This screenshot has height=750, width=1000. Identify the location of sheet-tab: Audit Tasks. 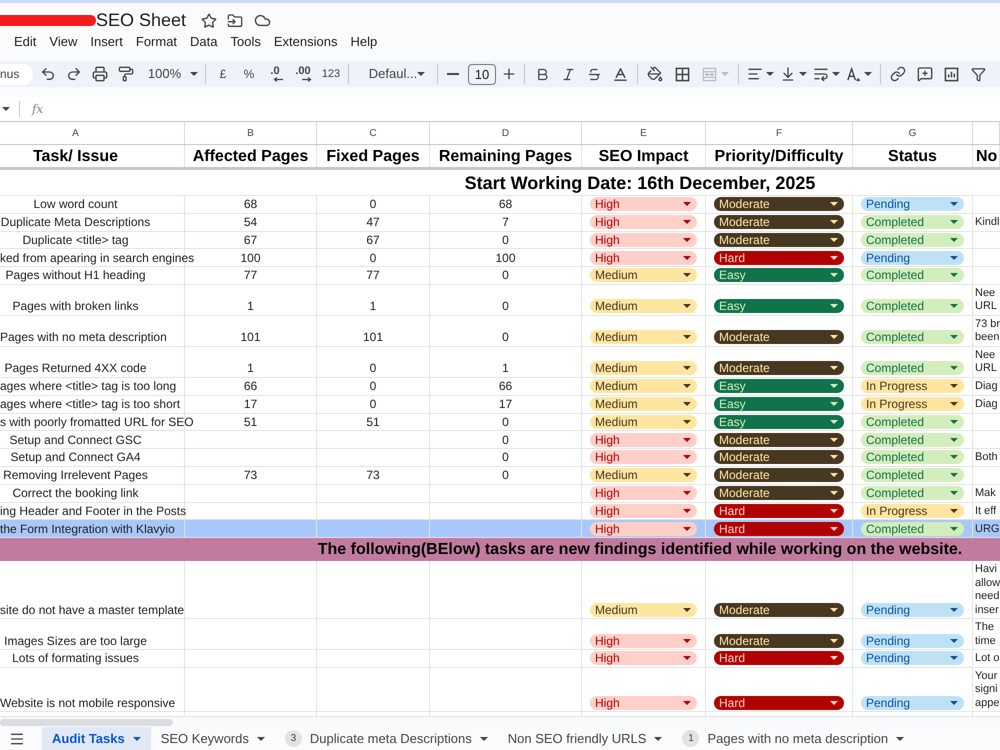
(96, 738).